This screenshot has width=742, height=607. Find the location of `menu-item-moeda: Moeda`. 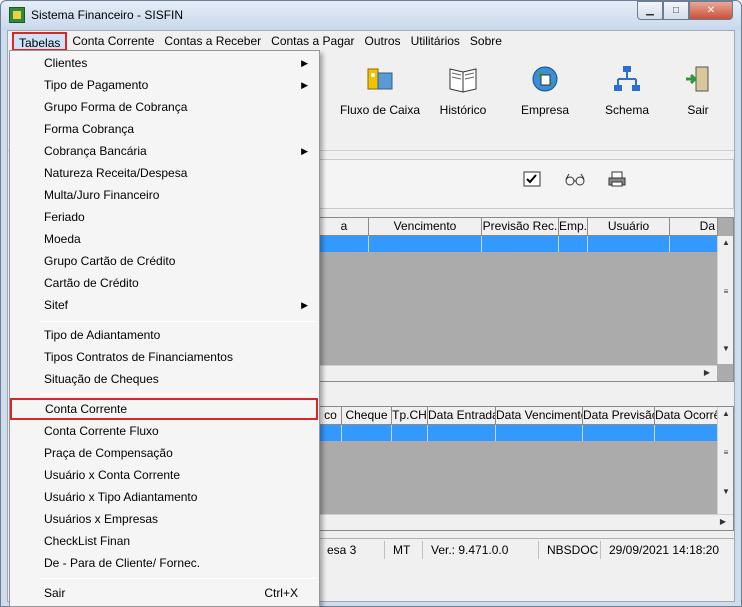

menu-item-moeda: Moeda is located at coordinates (164, 239).